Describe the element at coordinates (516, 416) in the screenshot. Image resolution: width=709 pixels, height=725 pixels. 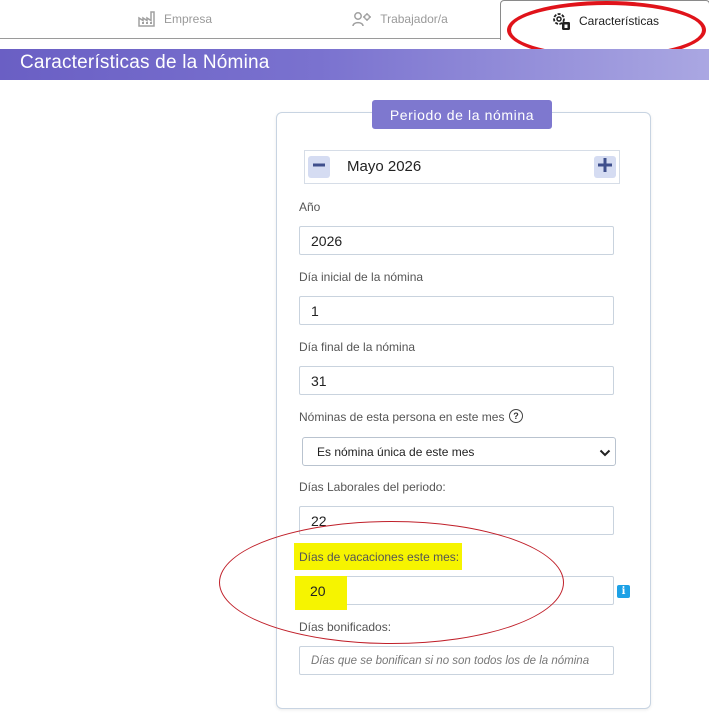
I see `help-circle-icon: ?` at that location.